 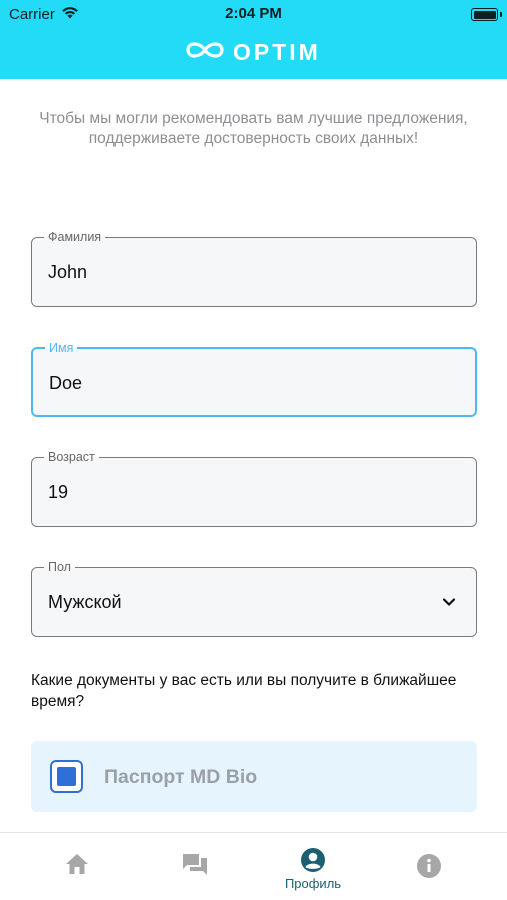 I want to click on tab-bar: Профиль, so click(x=253, y=866).